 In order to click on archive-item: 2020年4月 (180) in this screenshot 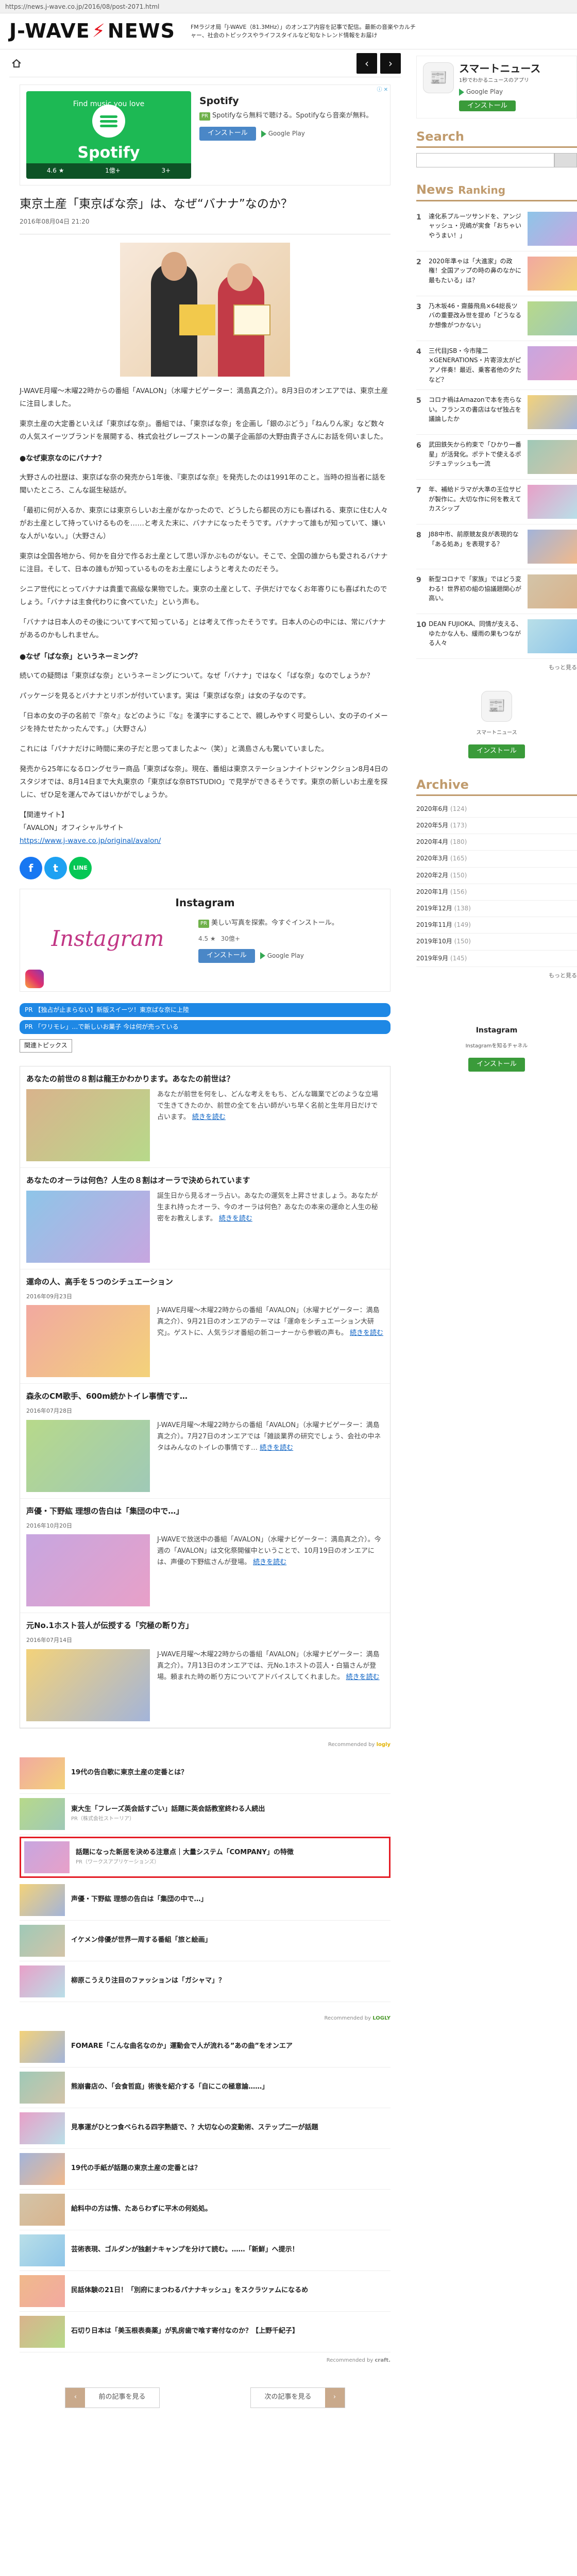, I will do `click(496, 842)`.